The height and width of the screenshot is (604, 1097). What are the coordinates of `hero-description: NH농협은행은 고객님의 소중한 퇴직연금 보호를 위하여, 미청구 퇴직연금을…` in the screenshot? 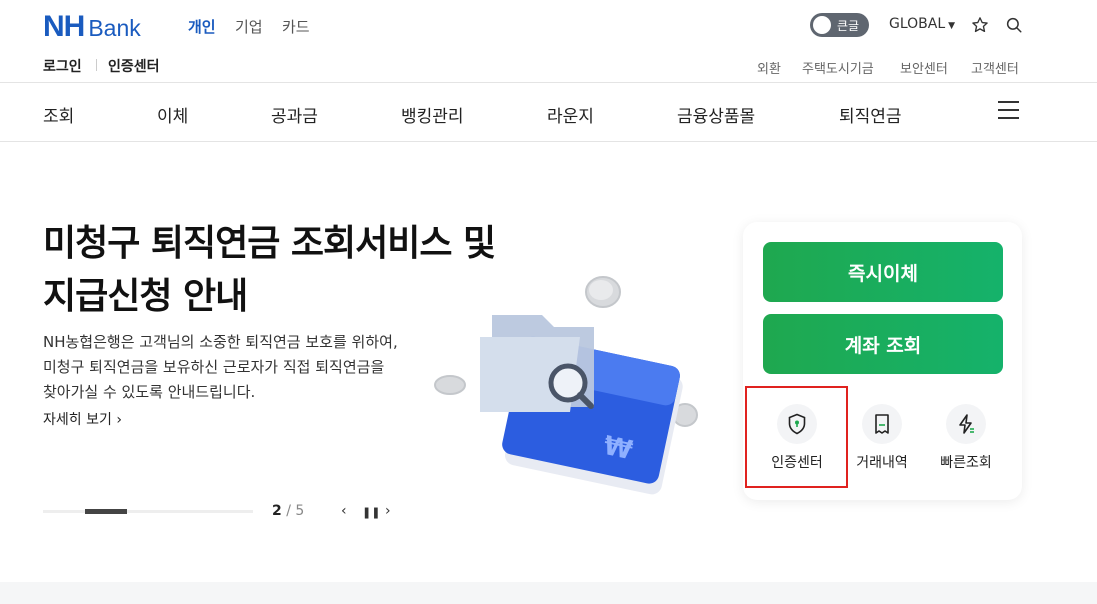 It's located at (220, 367).